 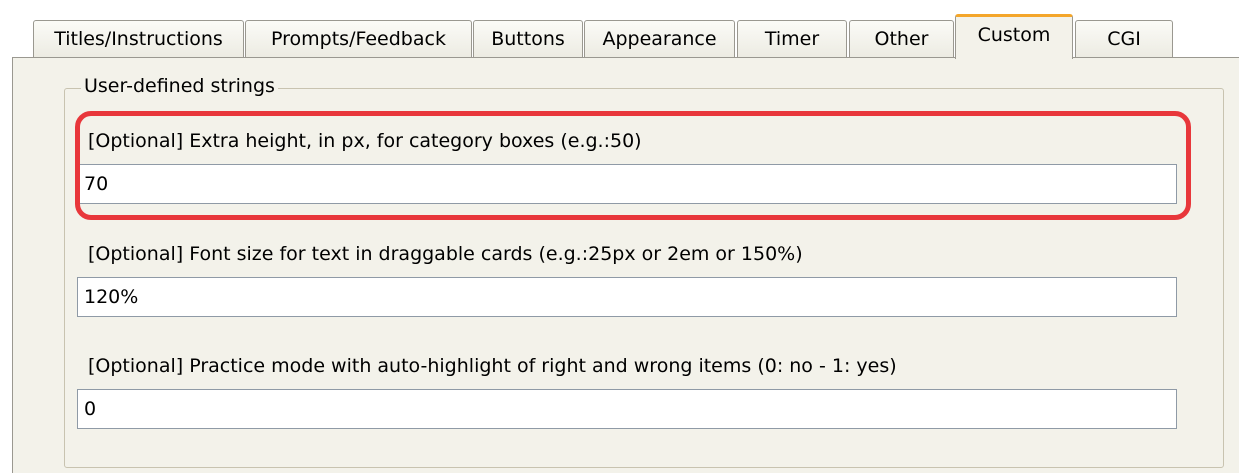 What do you see at coordinates (627, 297) in the screenshot?
I see `font-size-input` at bounding box center [627, 297].